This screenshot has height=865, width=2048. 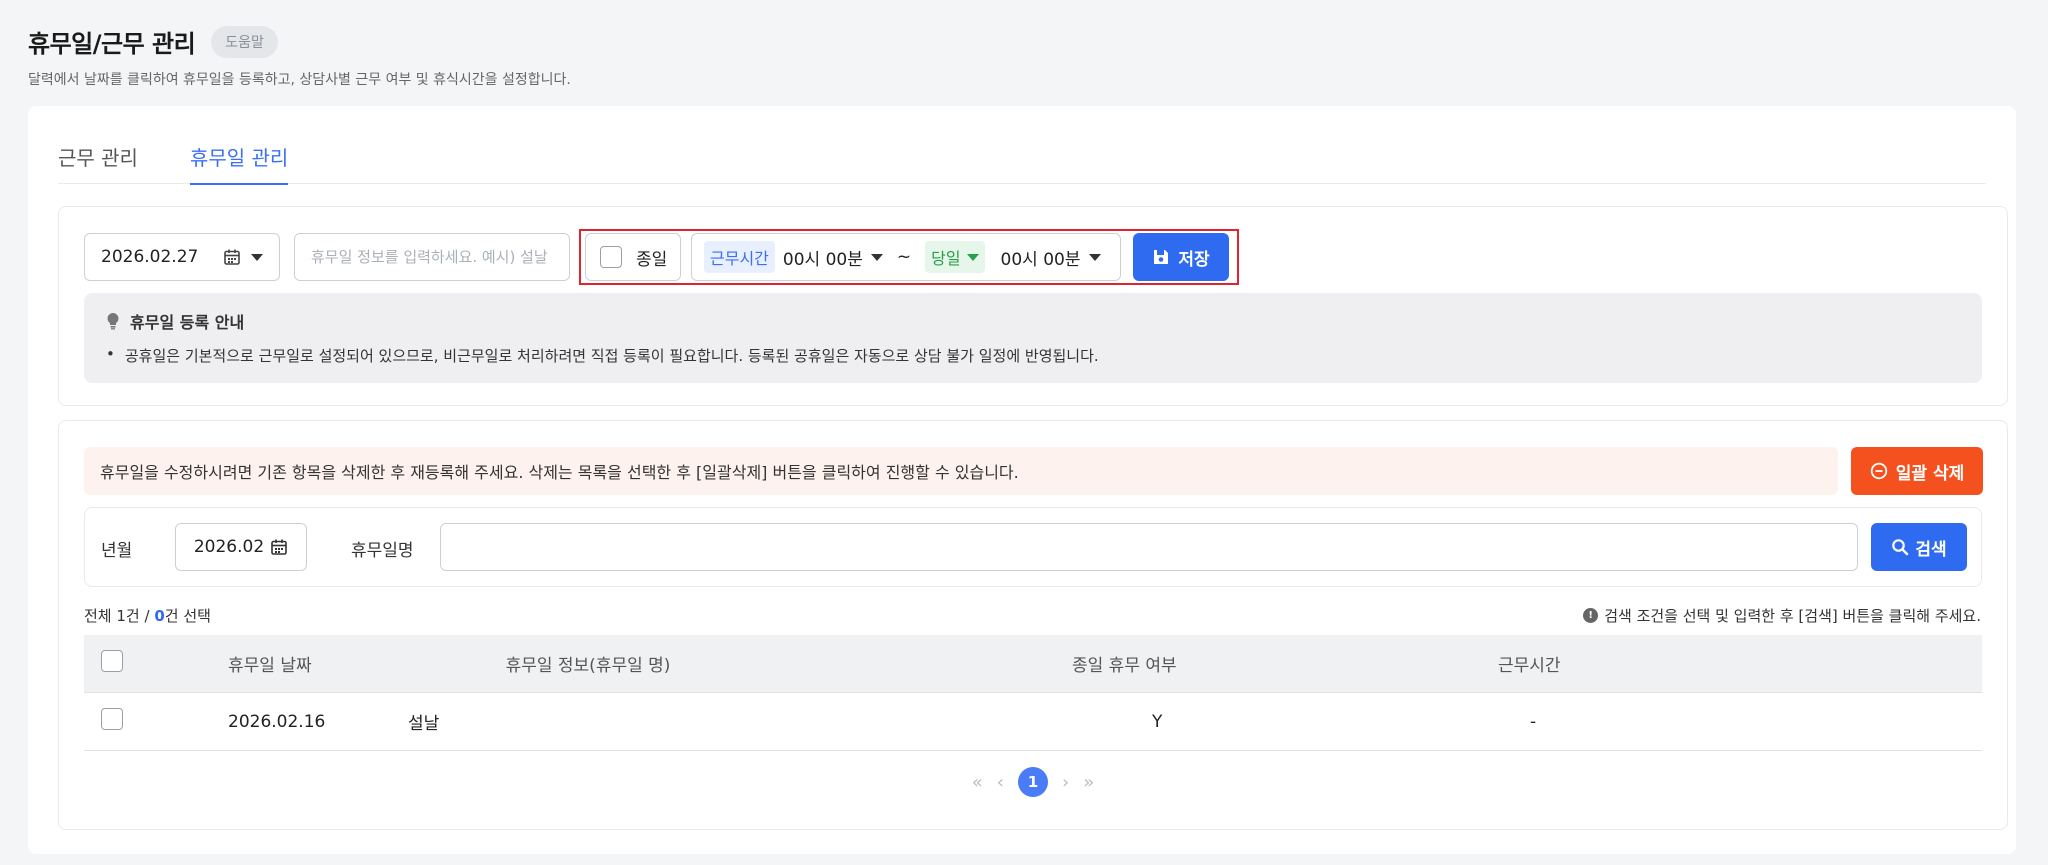 I want to click on bulk-delete-label: 일괄 삭제, so click(x=1930, y=473).